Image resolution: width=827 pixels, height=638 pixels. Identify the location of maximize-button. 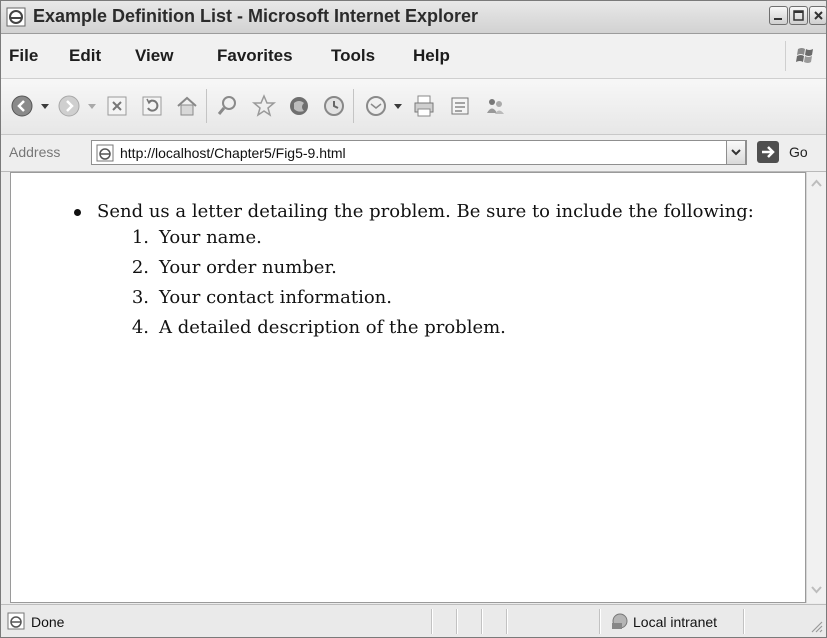
(798, 15).